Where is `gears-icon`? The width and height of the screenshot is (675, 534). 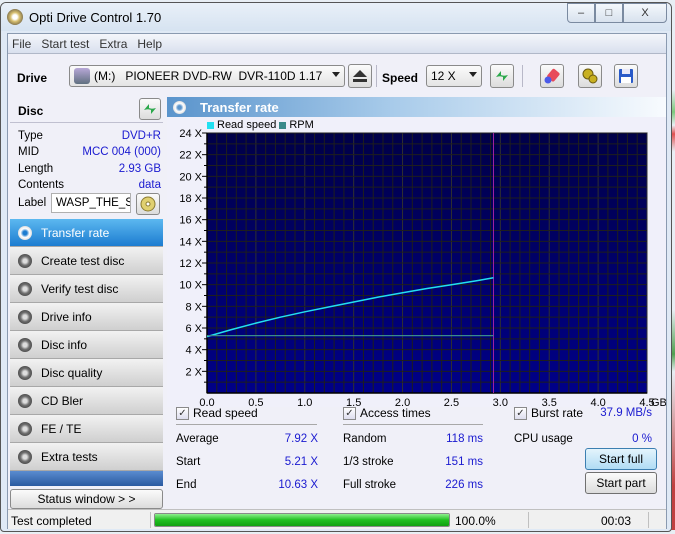
gears-icon is located at coordinates (590, 76).